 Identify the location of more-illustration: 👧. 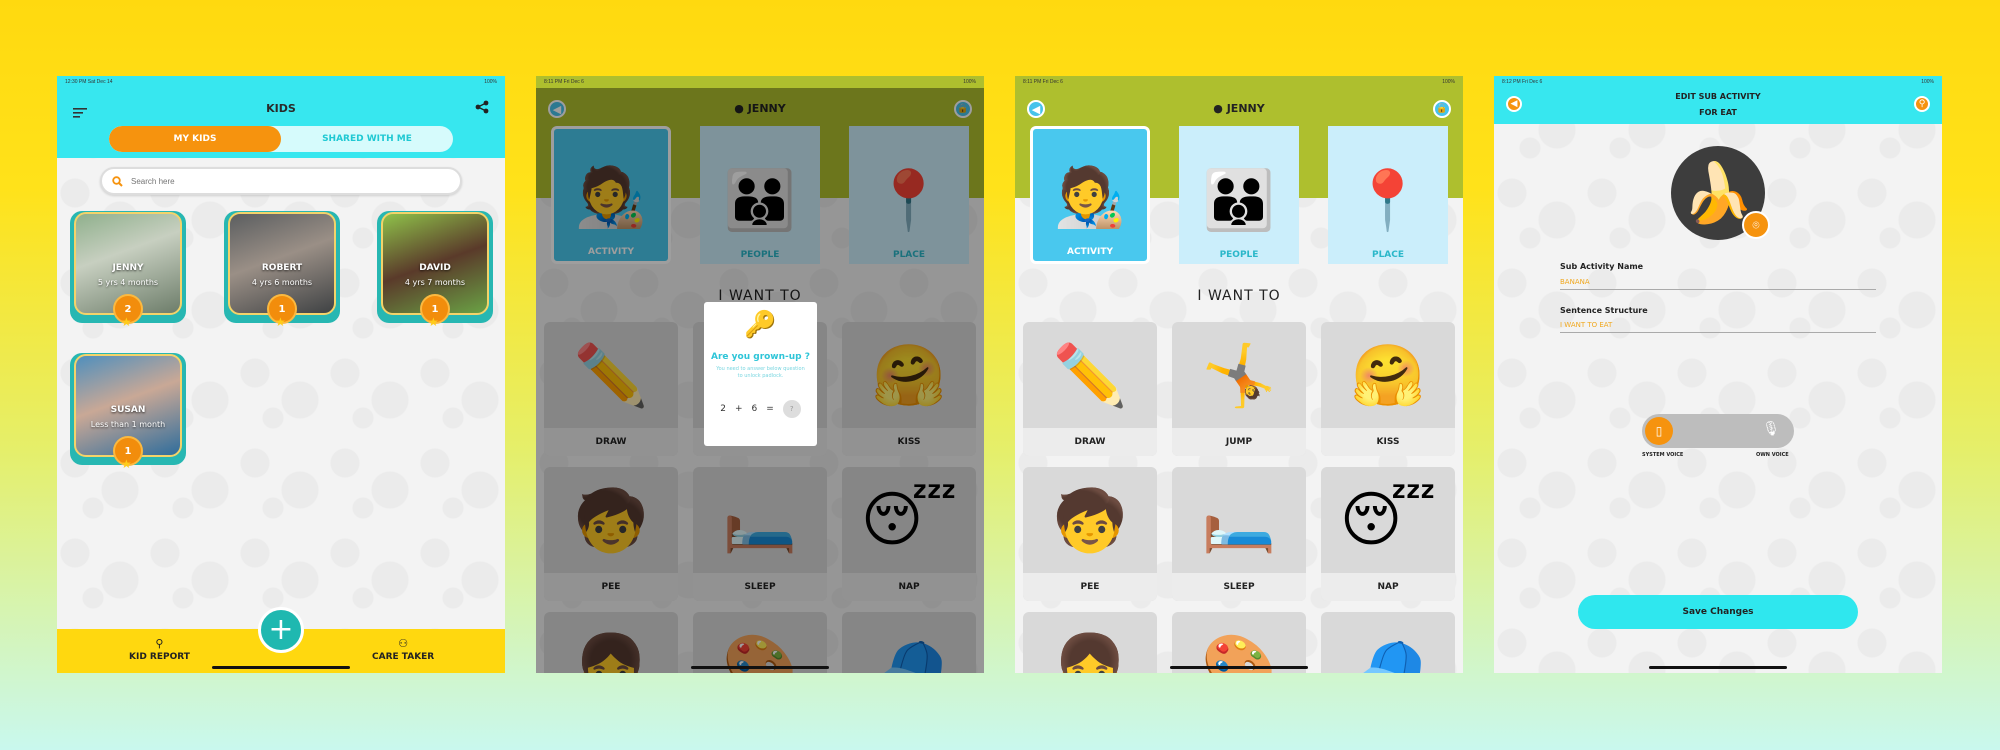
(1090, 652).